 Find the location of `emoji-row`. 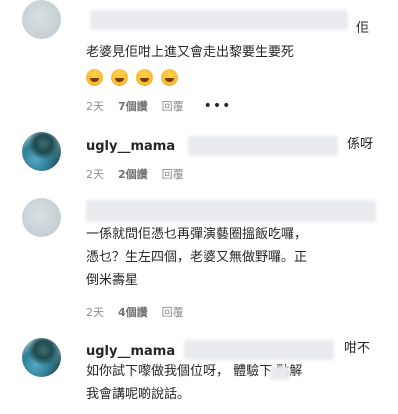

emoji-row is located at coordinates (133, 77).